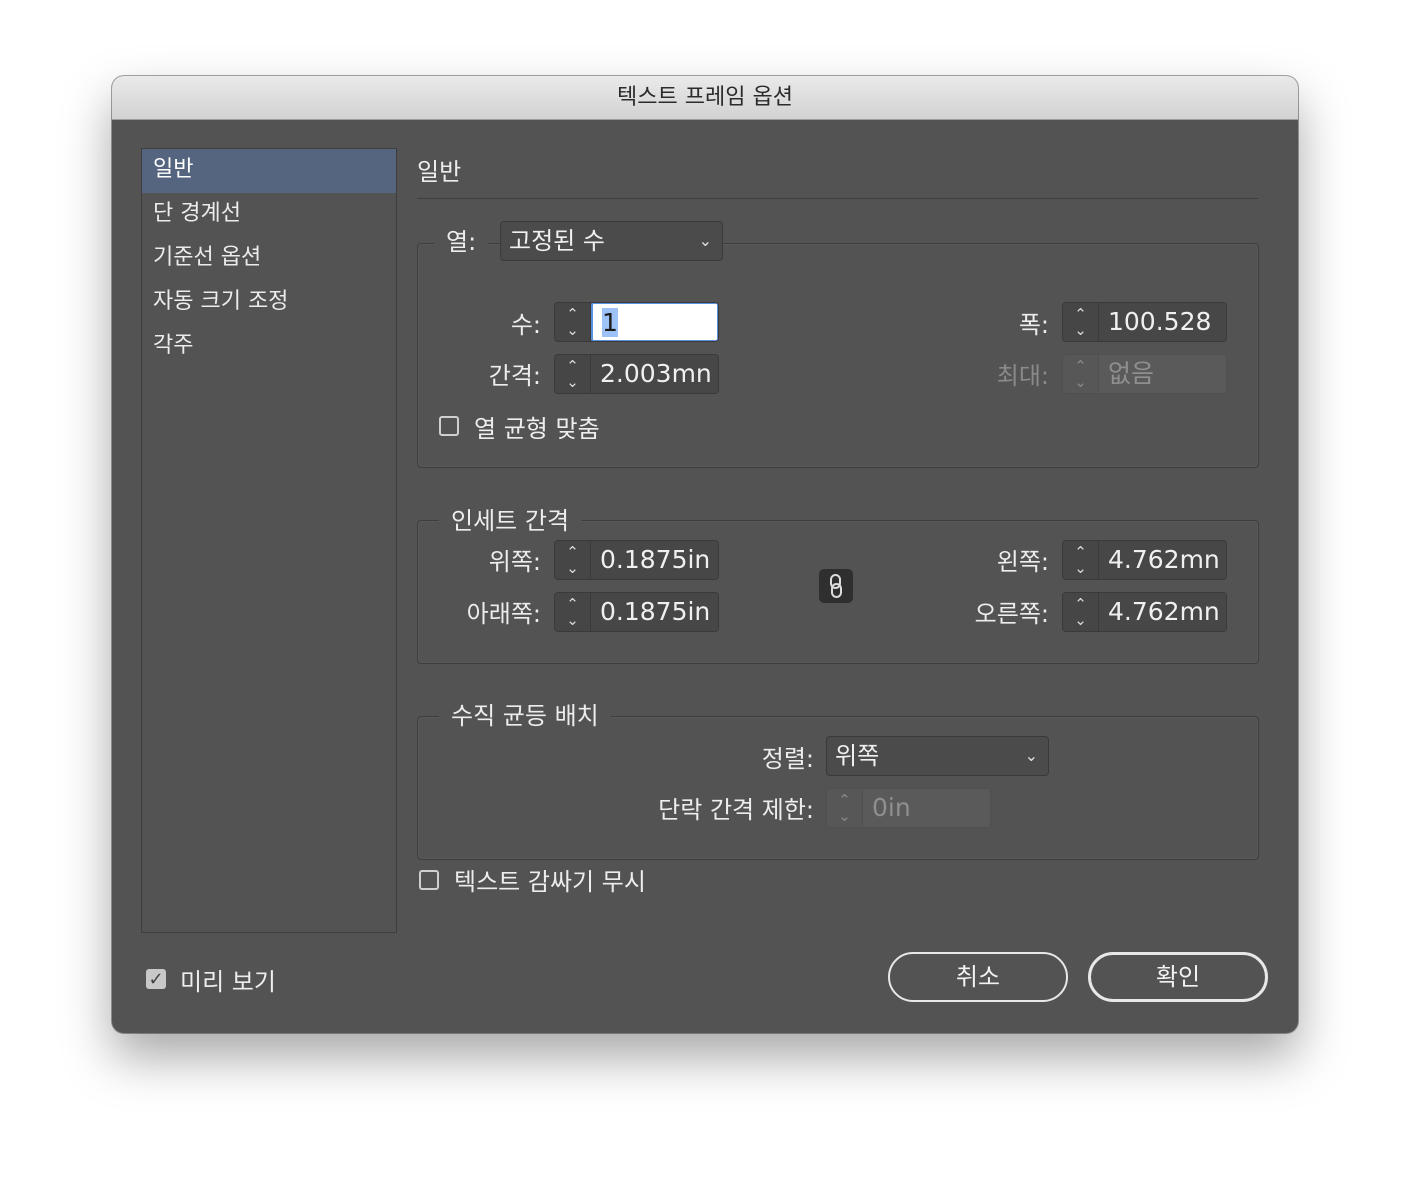 The image size is (1410, 1182). I want to click on paragraph-spacing-limit-stepper: ⌃ ⌄ 0in, so click(908, 808).